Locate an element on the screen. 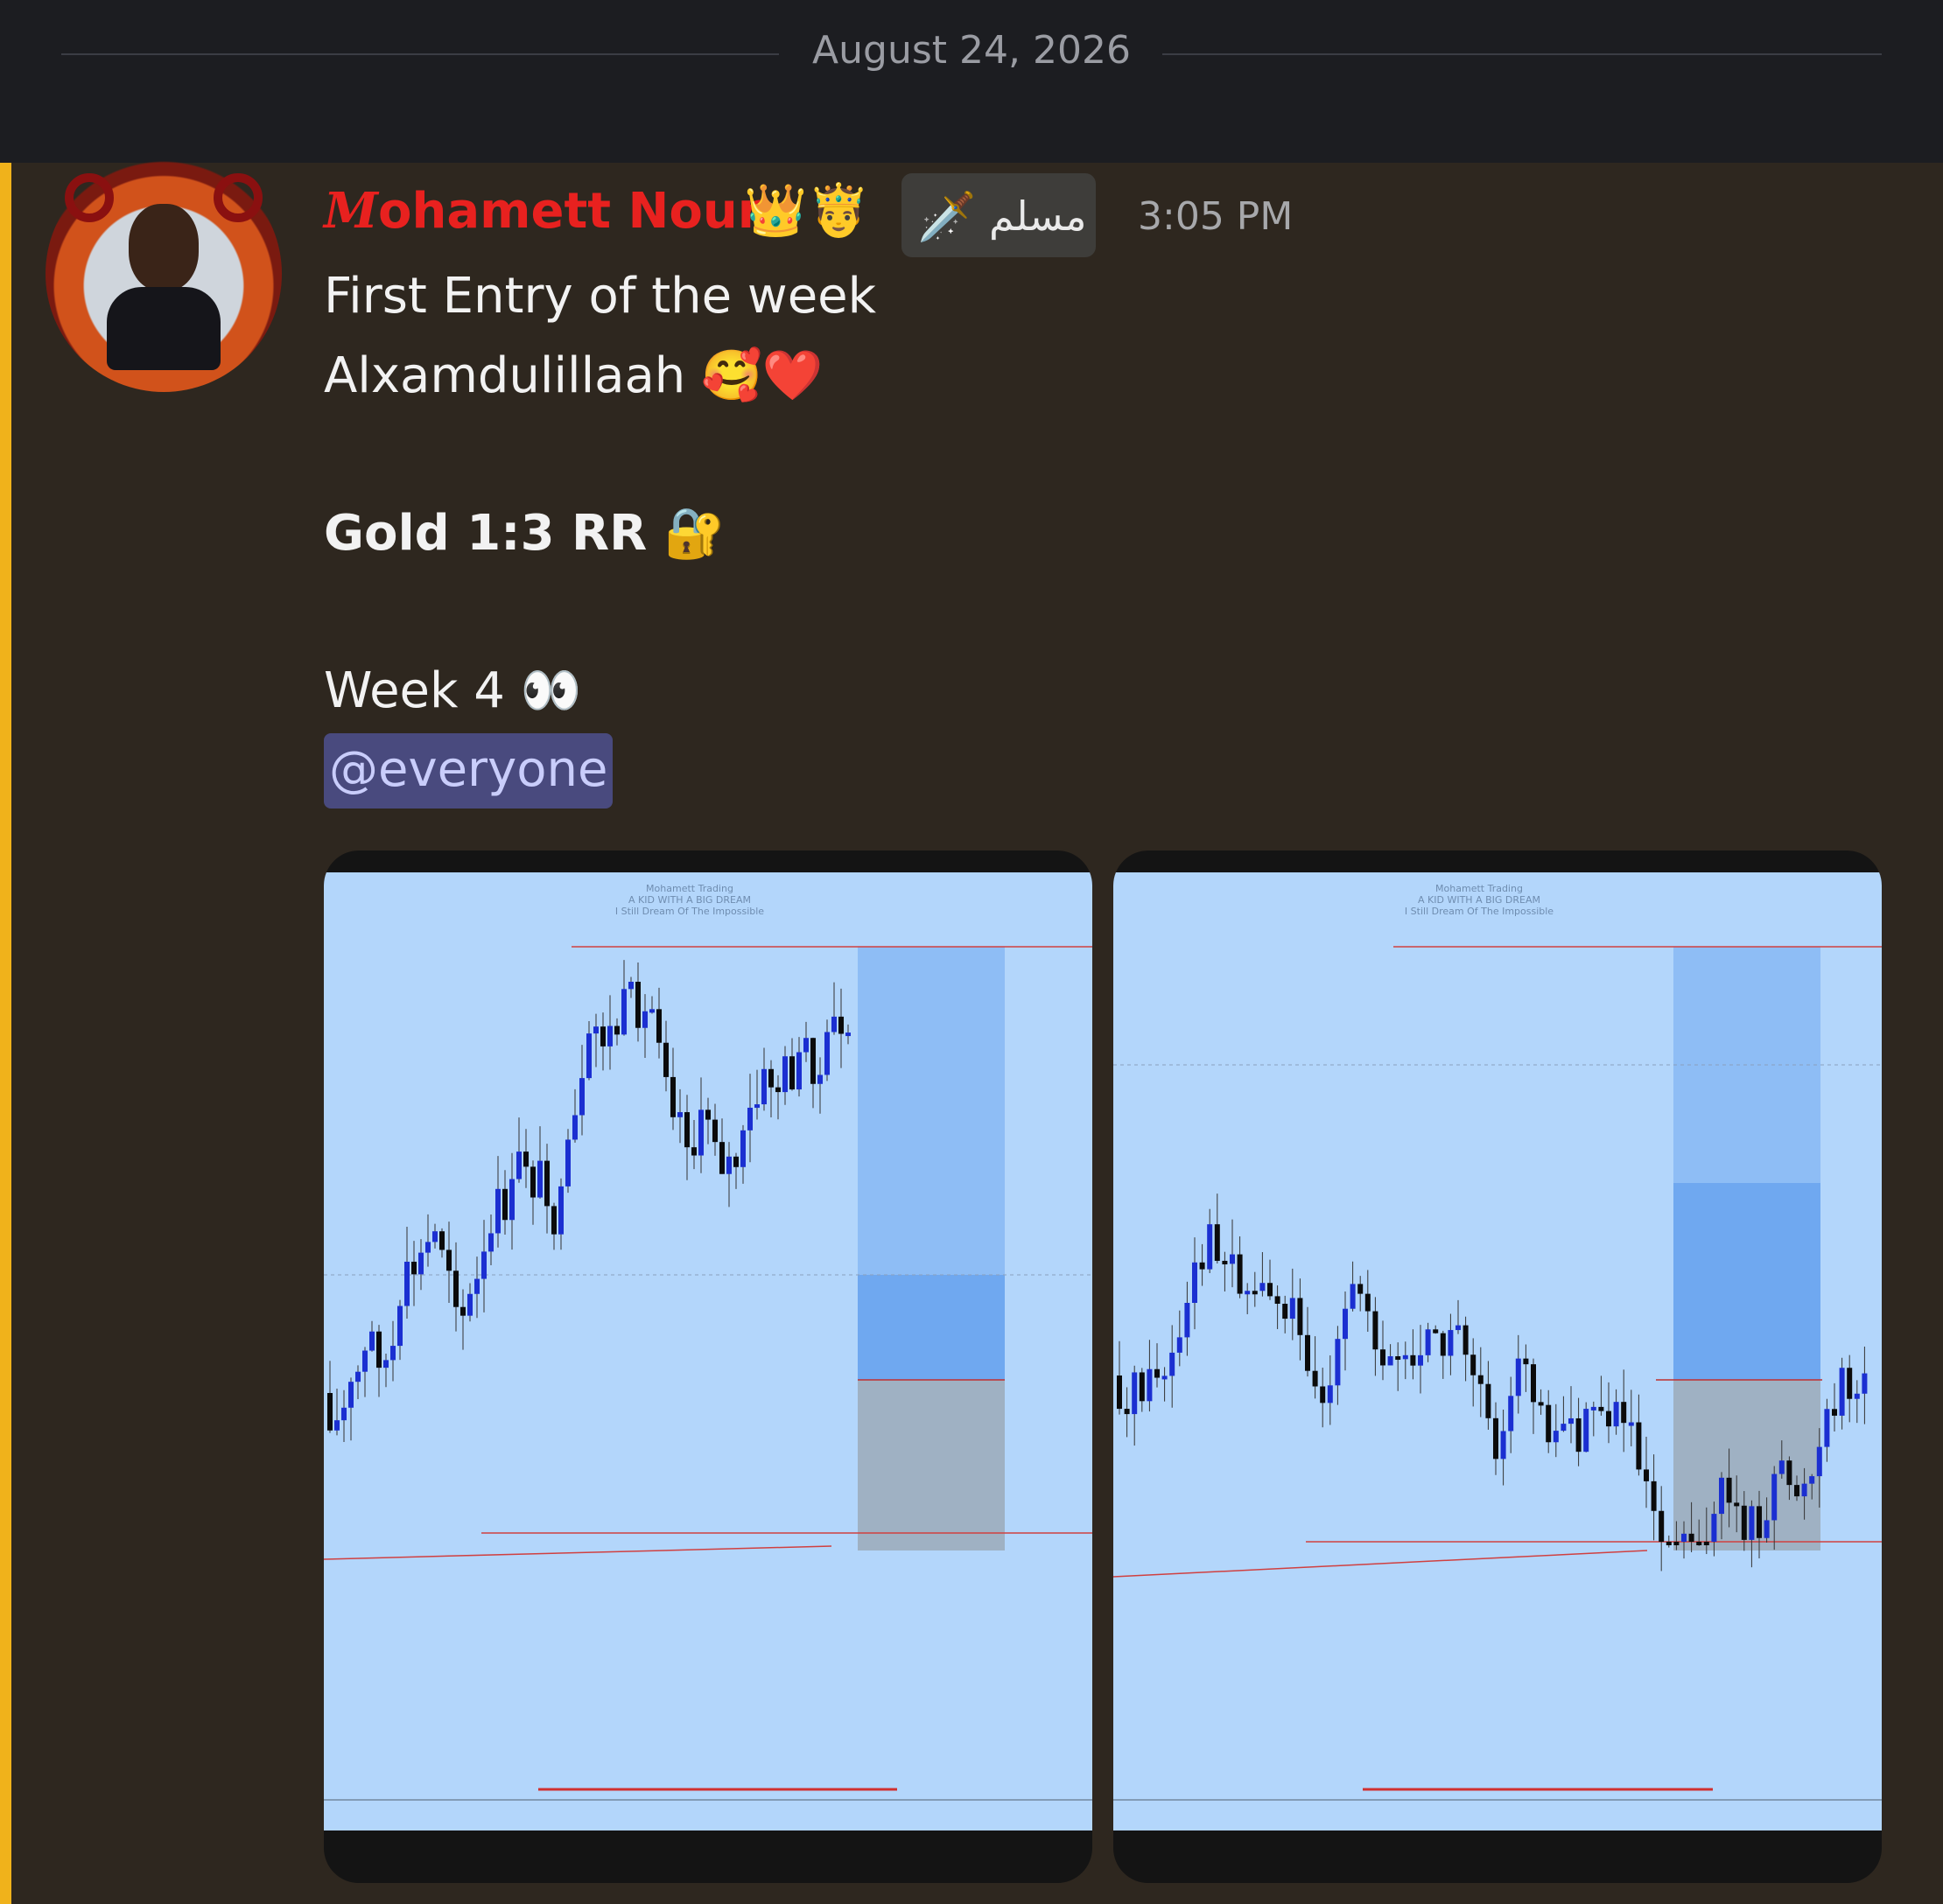  username-initial: M is located at coordinates (351, 211).